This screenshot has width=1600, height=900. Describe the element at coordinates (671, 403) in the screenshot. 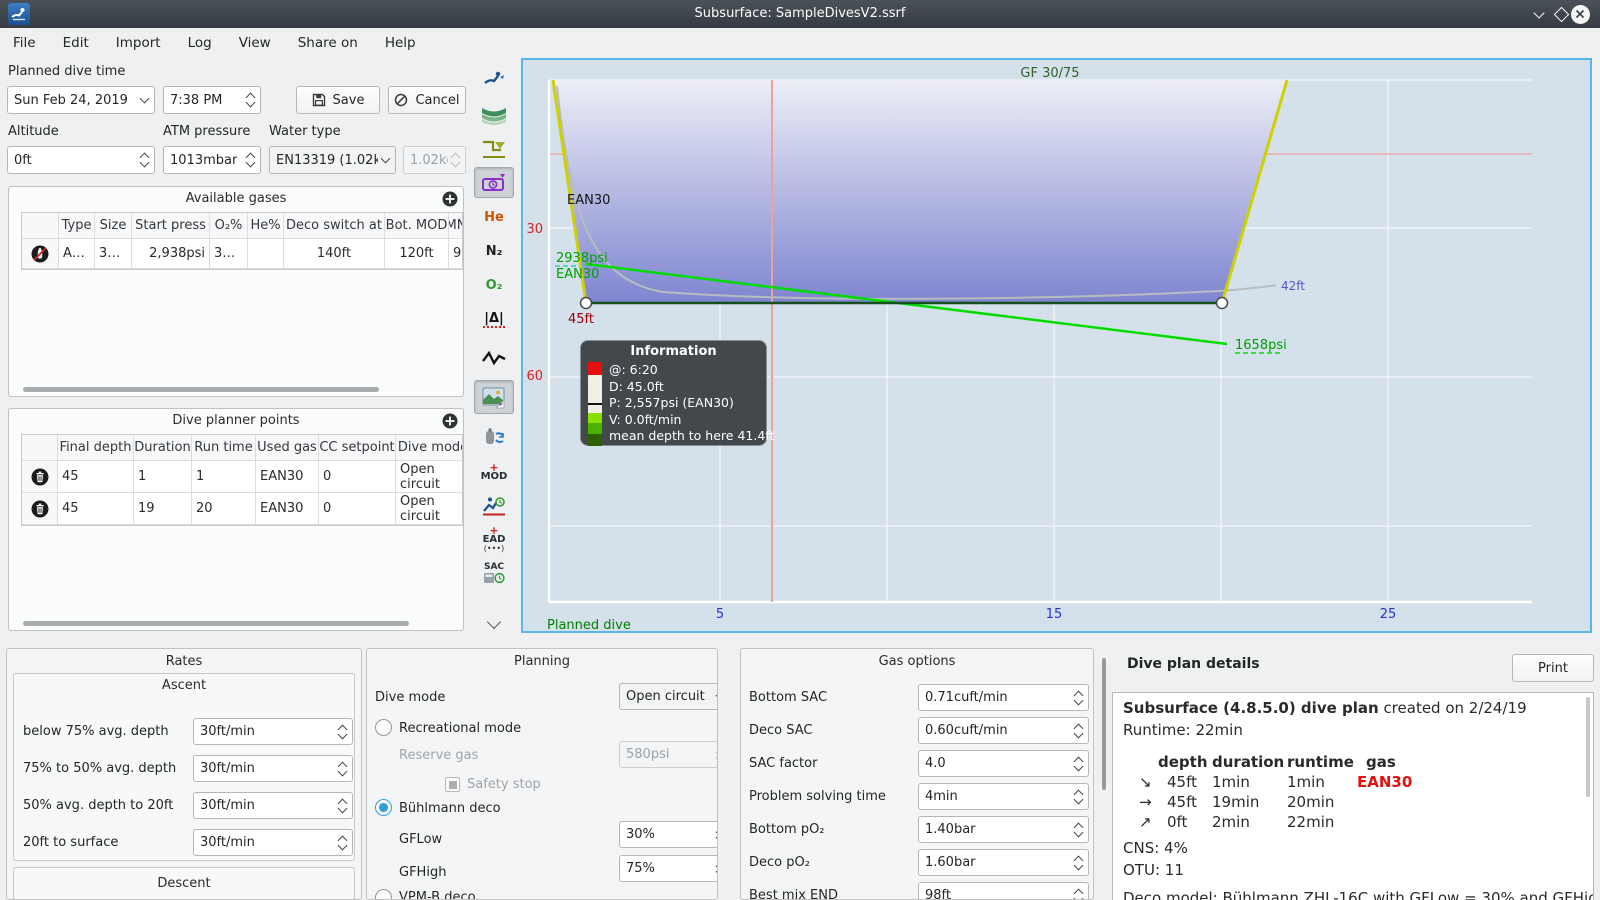

I see `tooltip-pressure: P: 2,557psi (EAN30)` at that location.